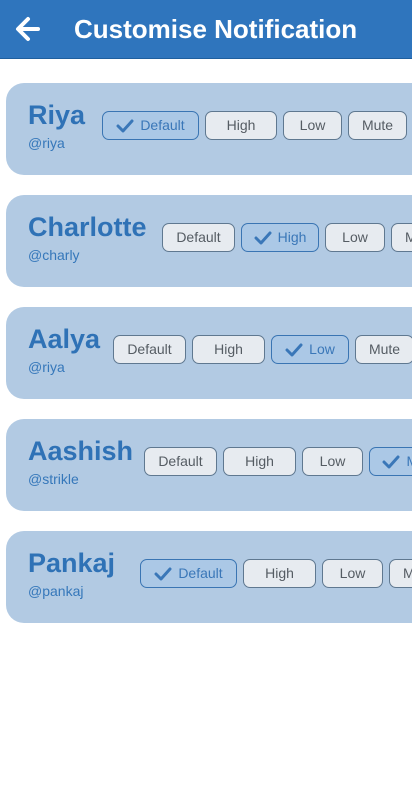 This screenshot has height=796, width=412. I want to click on contact-card-charlotte: Charlotte @charly Default High Low Mute, so click(209, 241).